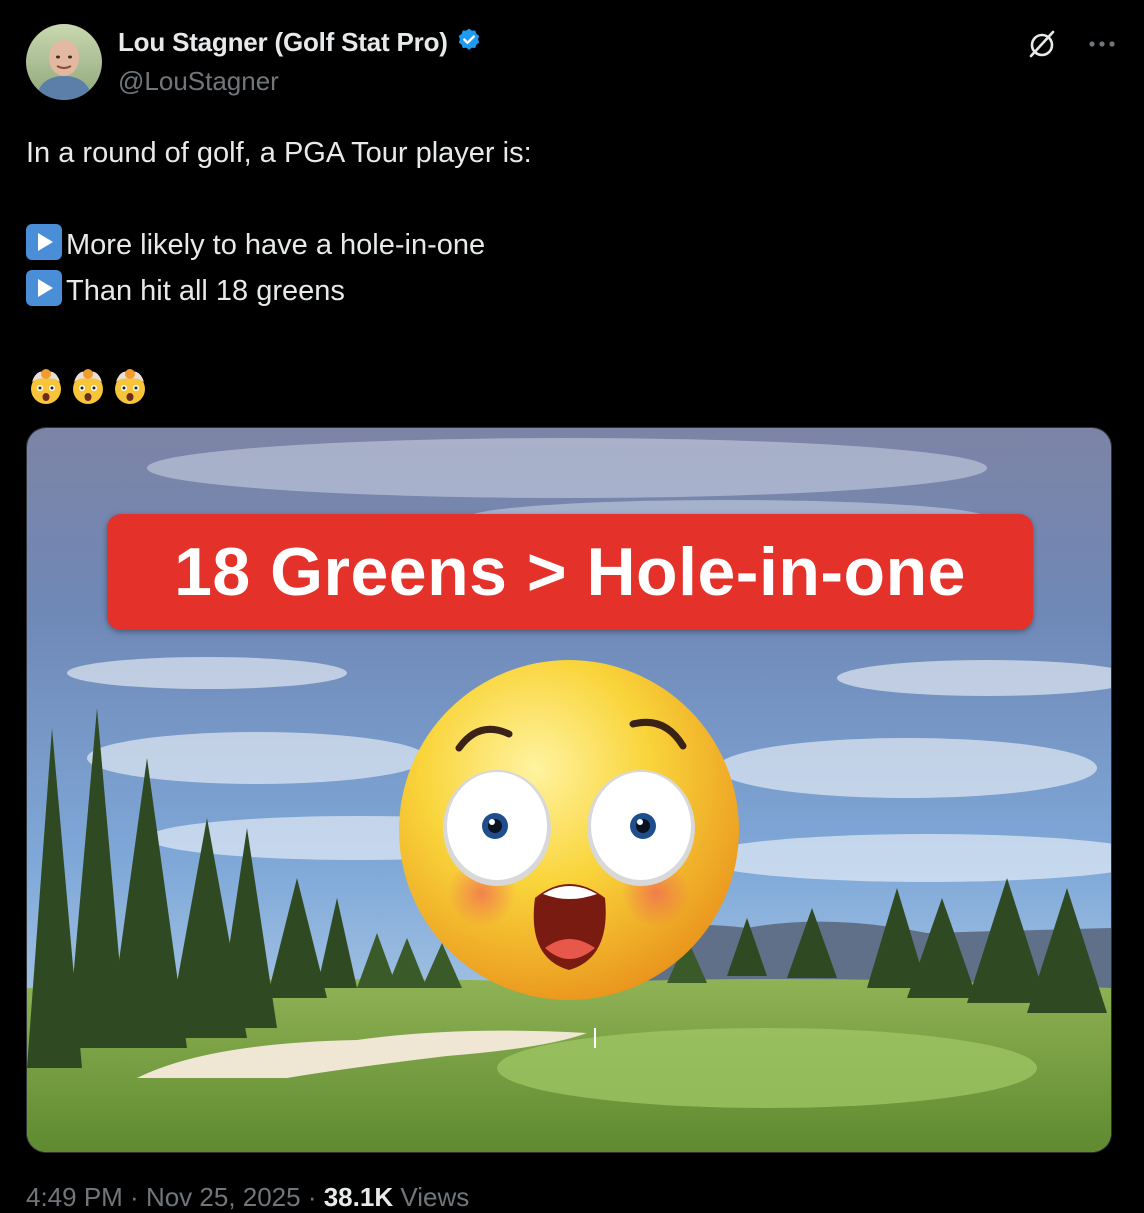 This screenshot has height=1213, width=1144. I want to click on more-icon, so click(1102, 44).